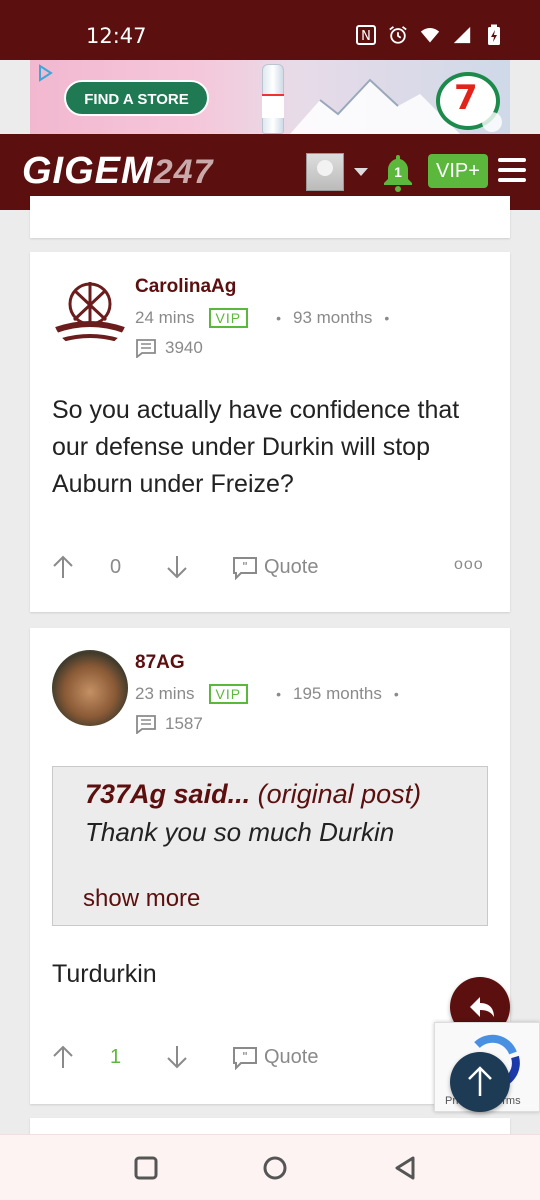 This screenshot has width=540, height=1200. Describe the element at coordinates (270, 30) in the screenshot. I see `status-bar: 12:47 N` at that location.